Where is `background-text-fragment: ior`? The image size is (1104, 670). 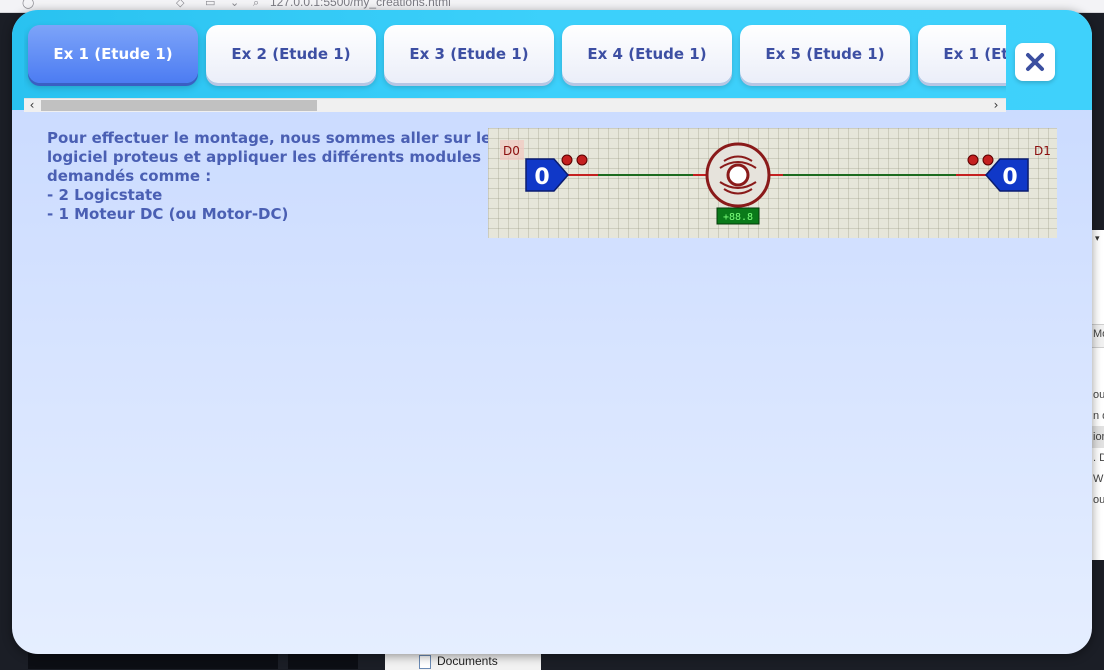
background-text-fragment: ior is located at coordinates (1098, 437).